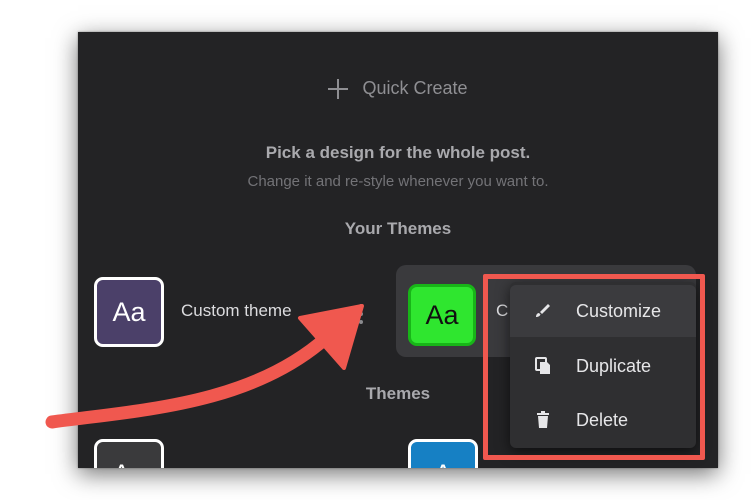 This screenshot has width=752, height=500. I want to click on annotation-arrow, so click(204, 366).